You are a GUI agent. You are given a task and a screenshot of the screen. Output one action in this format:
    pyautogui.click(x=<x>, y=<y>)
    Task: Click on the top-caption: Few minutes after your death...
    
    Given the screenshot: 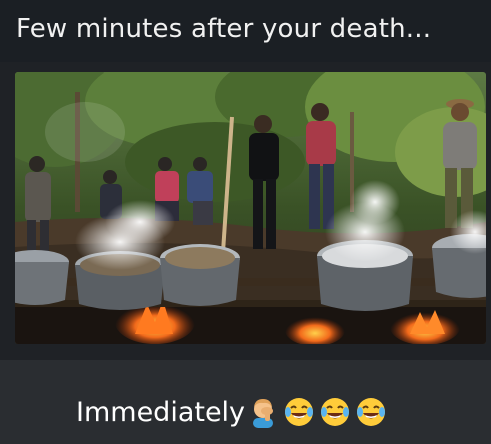 What is the action you would take?
    pyautogui.click(x=224, y=29)
    